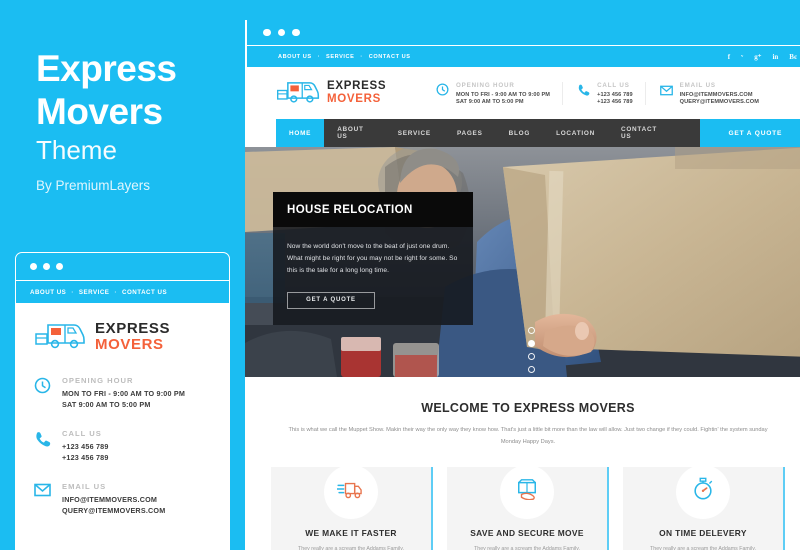 The image size is (800, 550). Describe the element at coordinates (470, 133) in the screenshot. I see `nav-item-pages: PAGES` at that location.